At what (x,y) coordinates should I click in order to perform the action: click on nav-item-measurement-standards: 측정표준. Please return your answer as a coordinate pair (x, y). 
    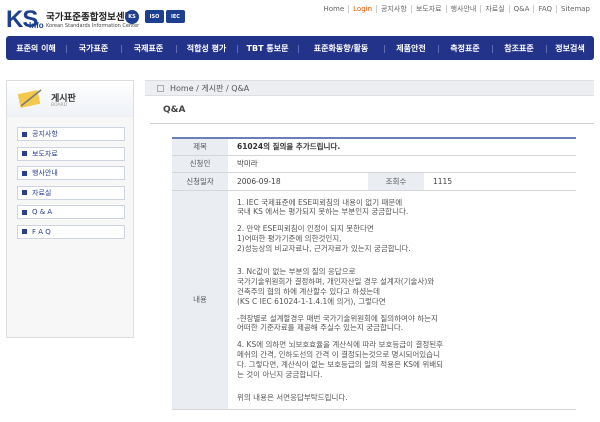
    Looking at the image, I should click on (465, 48).